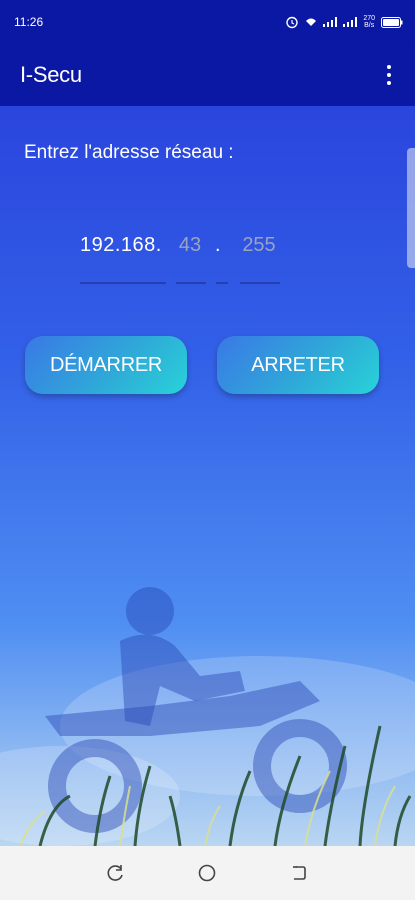 The height and width of the screenshot is (900, 415). I want to click on network-address-label: Entrez l'adresse réseau :, so click(129, 152).